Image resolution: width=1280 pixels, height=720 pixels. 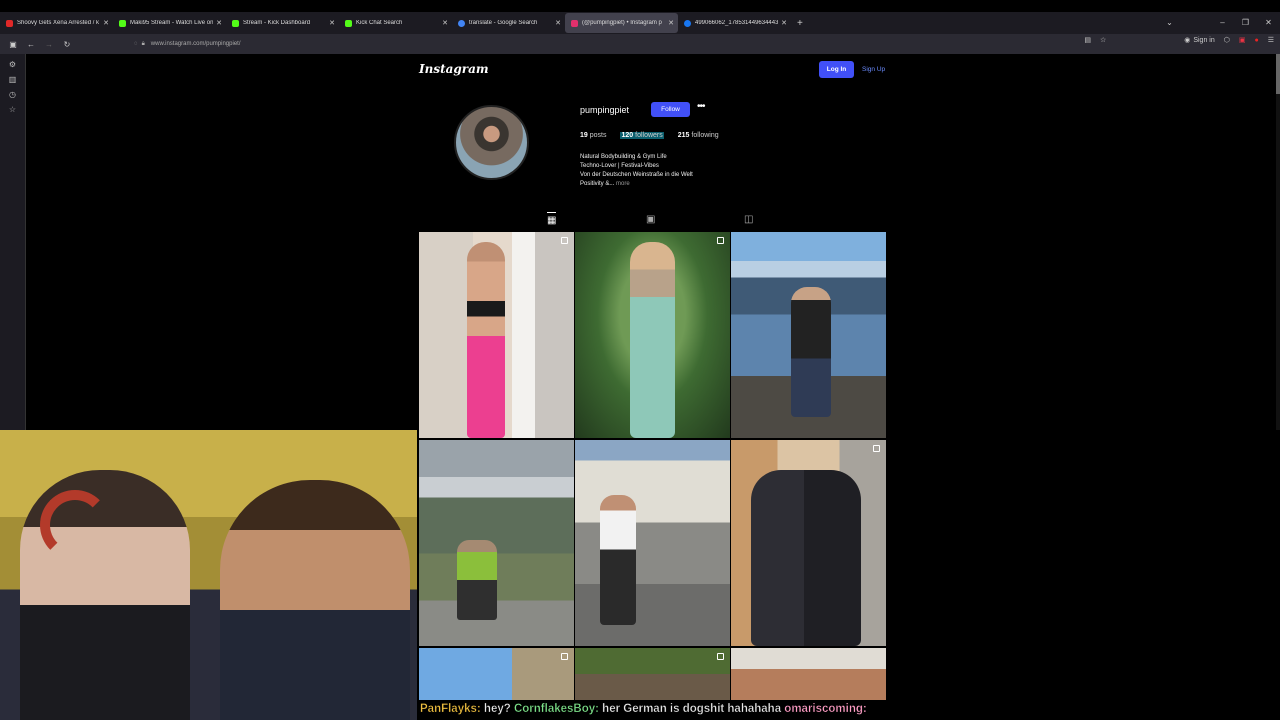 What do you see at coordinates (12, 94) in the screenshot?
I see `history-icon: ◷` at bounding box center [12, 94].